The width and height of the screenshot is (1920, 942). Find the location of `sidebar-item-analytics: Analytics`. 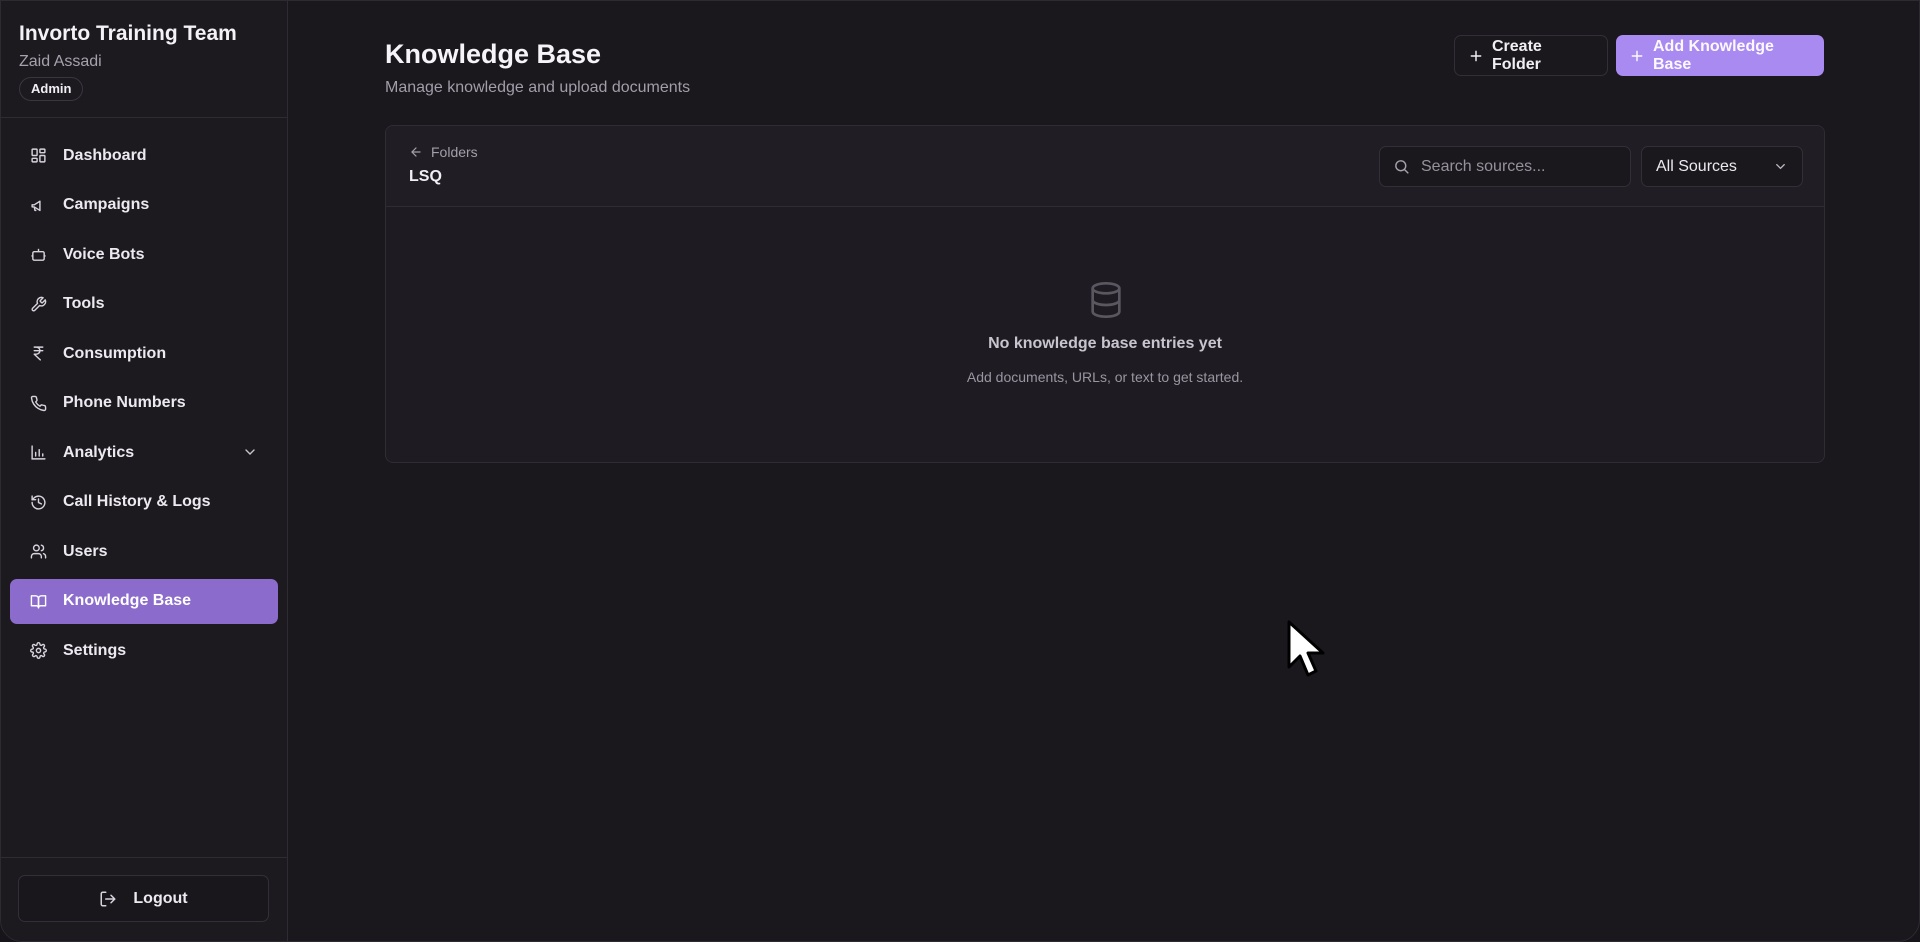

sidebar-item-analytics: Analytics is located at coordinates (144, 452).